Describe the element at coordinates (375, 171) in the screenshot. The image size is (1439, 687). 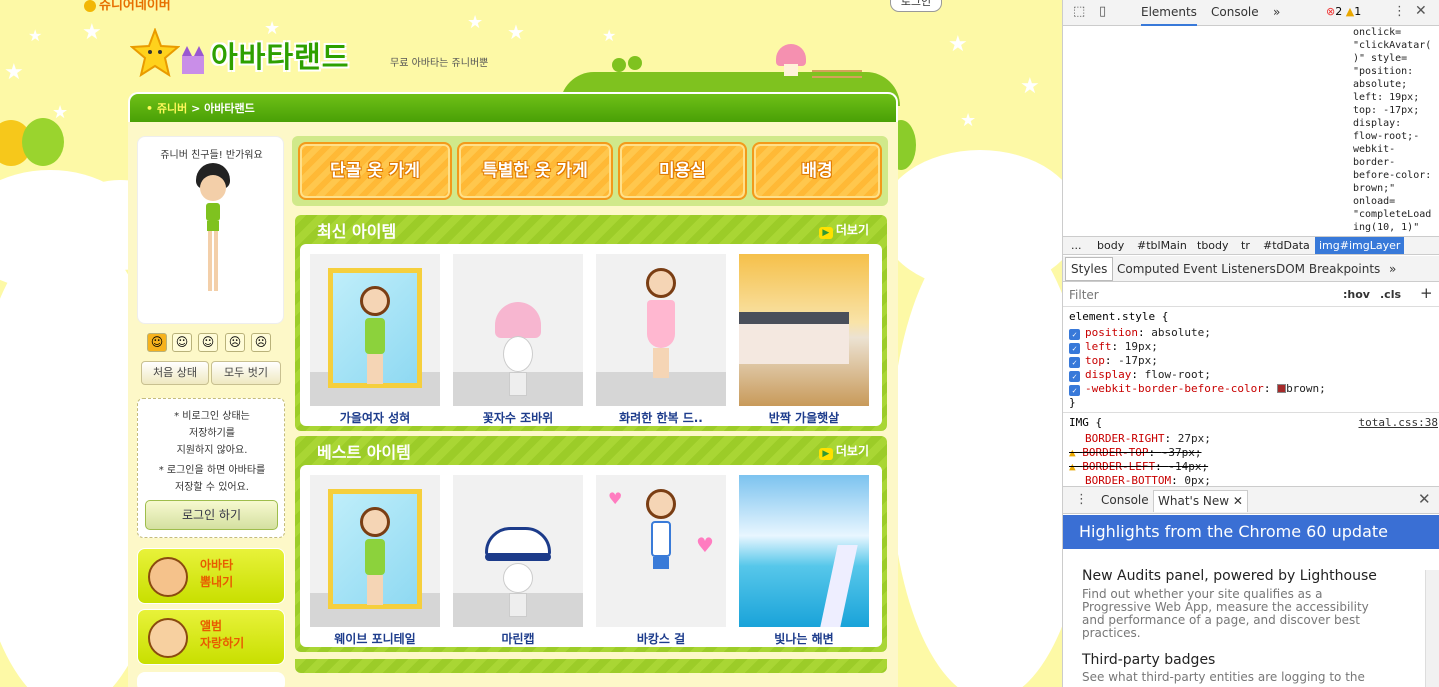
I see `menu-regular-shop: 단골 옷 가게` at that location.